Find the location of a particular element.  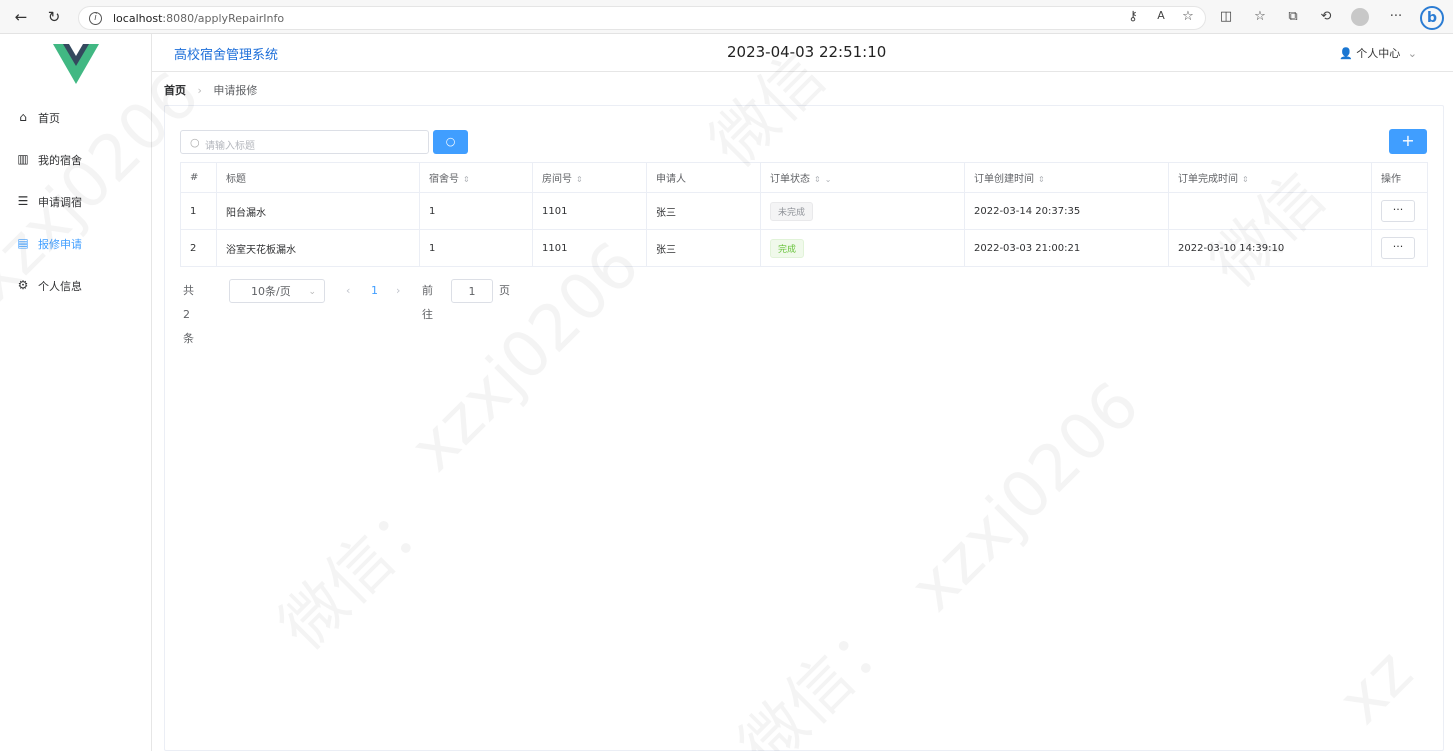

top-header: 高校宿舍管理系统 2023-04-03 22:51:10 👤 个人中心 ⌄ is located at coordinates (802, 53).